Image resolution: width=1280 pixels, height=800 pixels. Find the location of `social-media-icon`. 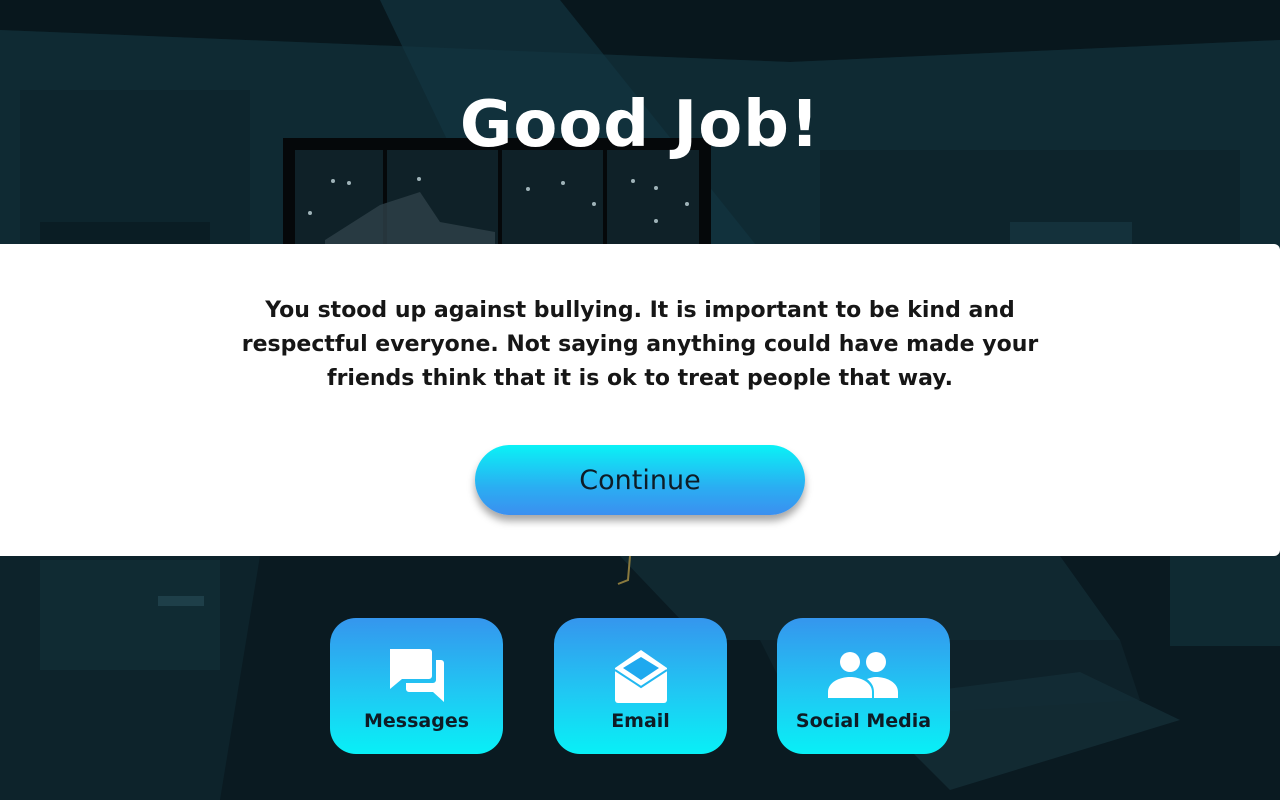

social-media-icon is located at coordinates (863, 676).